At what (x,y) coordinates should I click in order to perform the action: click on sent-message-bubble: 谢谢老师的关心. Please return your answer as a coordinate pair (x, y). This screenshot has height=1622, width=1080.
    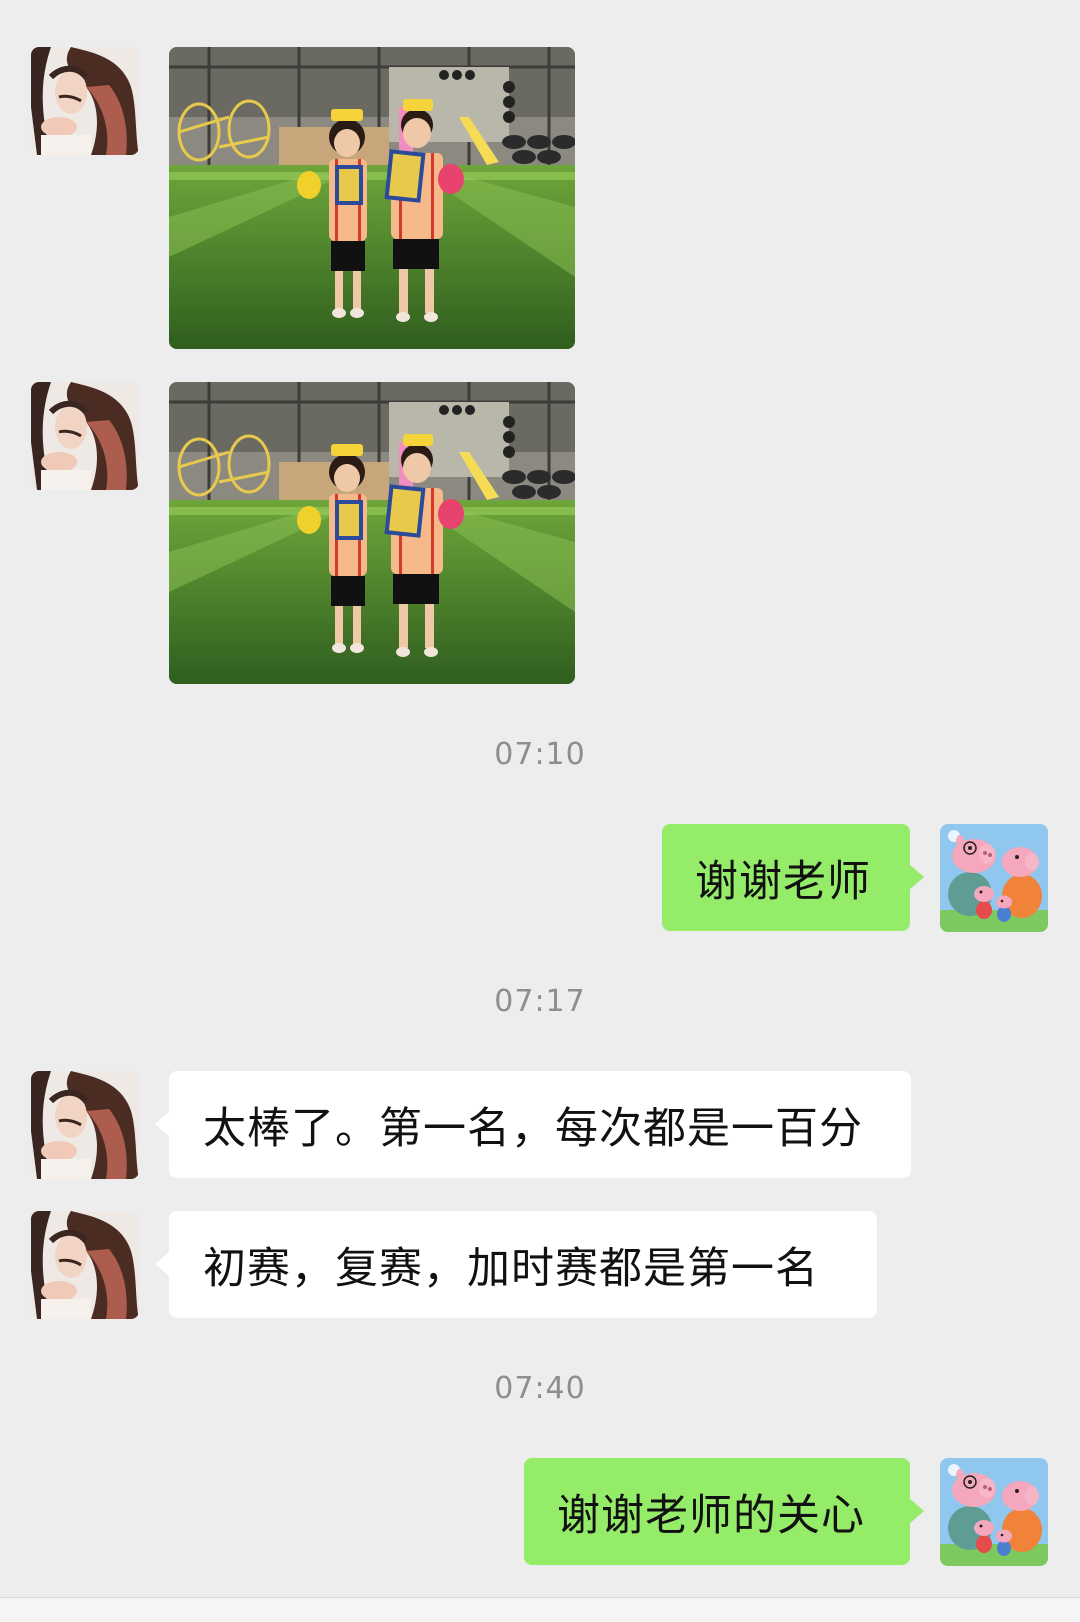
    Looking at the image, I should click on (724, 1511).